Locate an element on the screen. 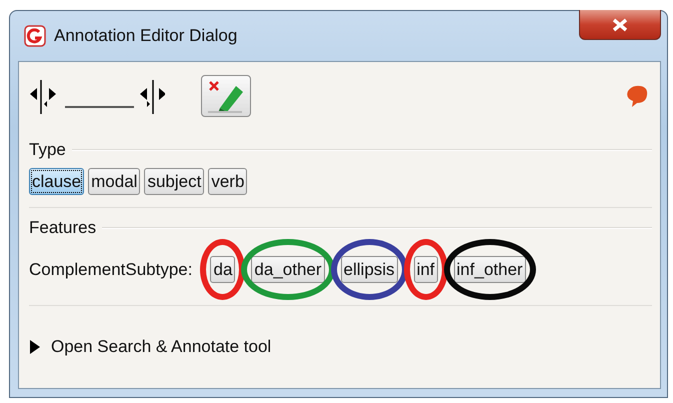 Image resolution: width=673 pixels, height=403 pixels. feature-name: ComplementSubtype: is located at coordinates (110, 270).